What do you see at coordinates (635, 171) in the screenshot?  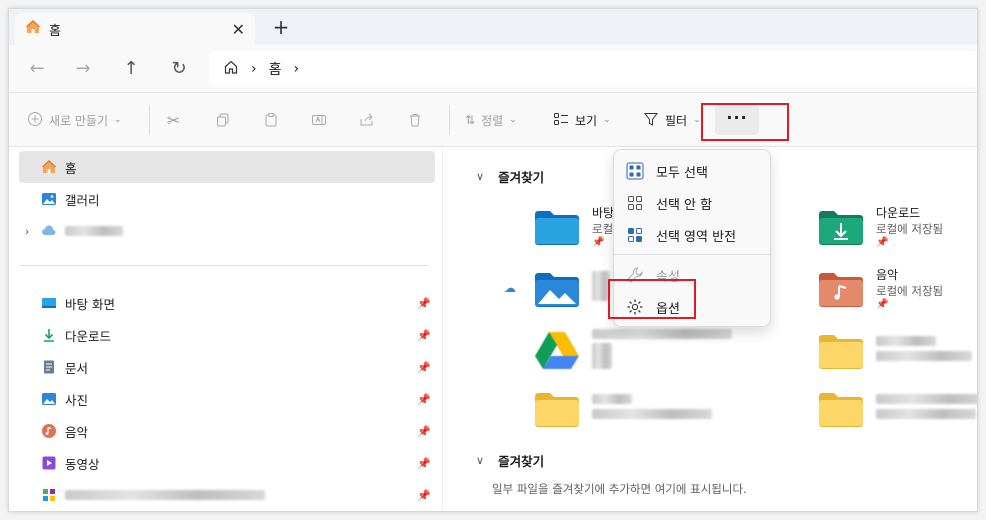 I see `select-all-icon` at bounding box center [635, 171].